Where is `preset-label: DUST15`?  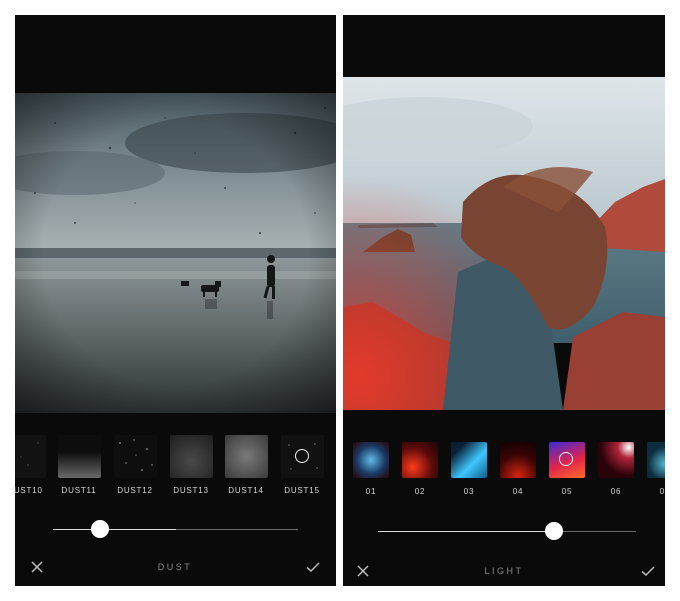
preset-label: DUST15 is located at coordinates (302, 490).